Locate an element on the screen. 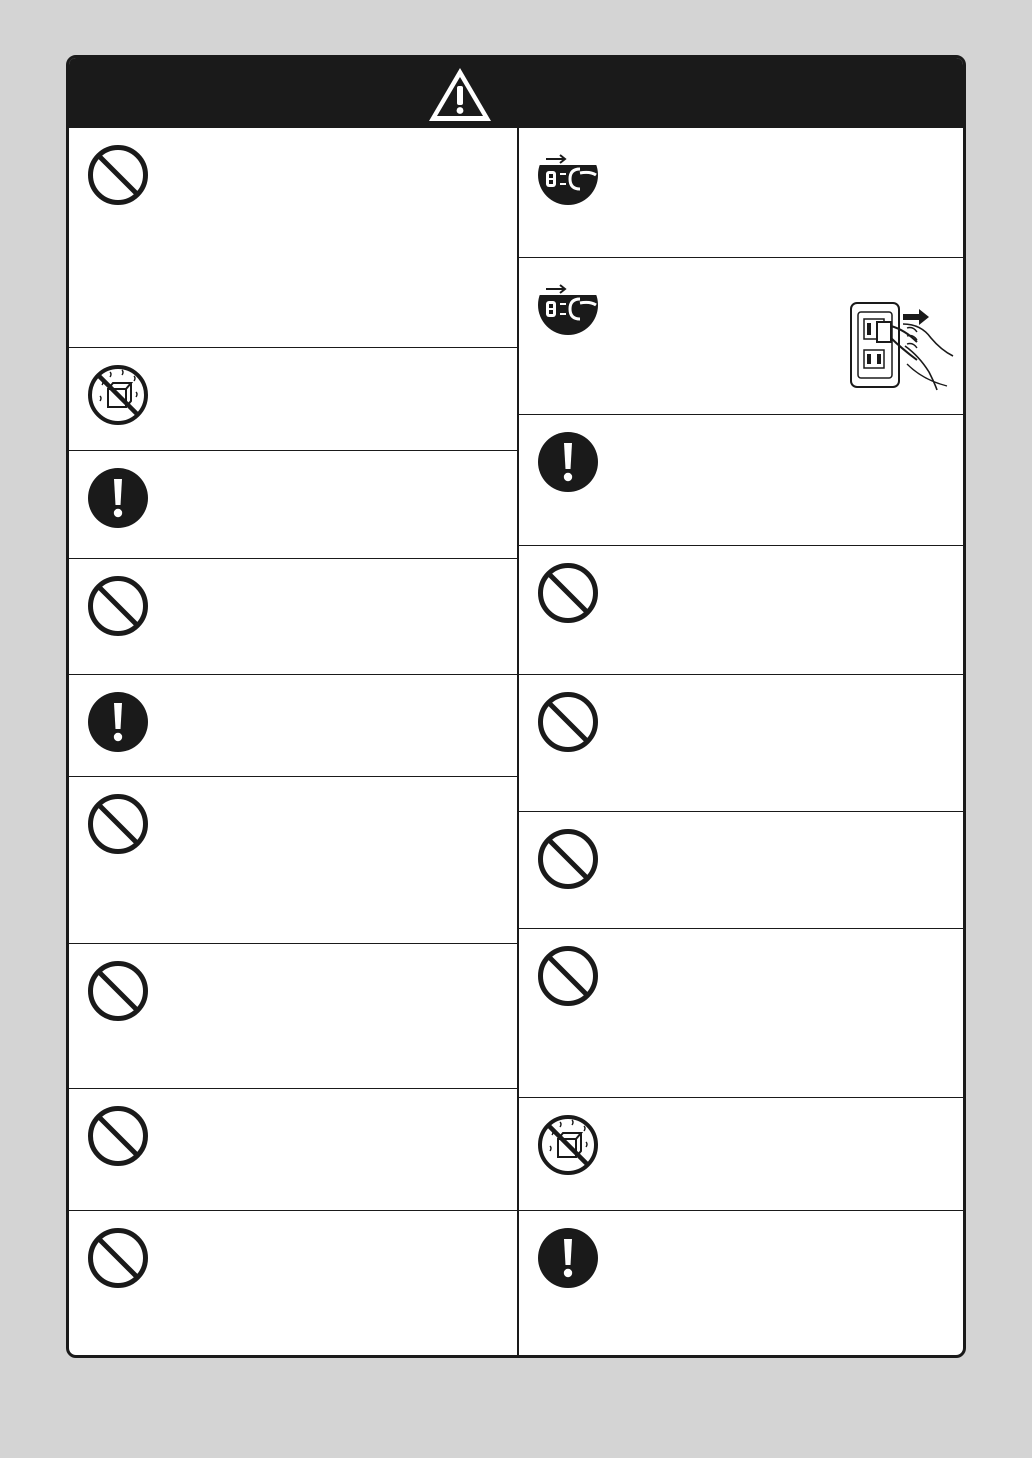 The width and height of the screenshot is (1032, 1458). wall-outlet-unplug-illustration is located at coordinates (902, 346).